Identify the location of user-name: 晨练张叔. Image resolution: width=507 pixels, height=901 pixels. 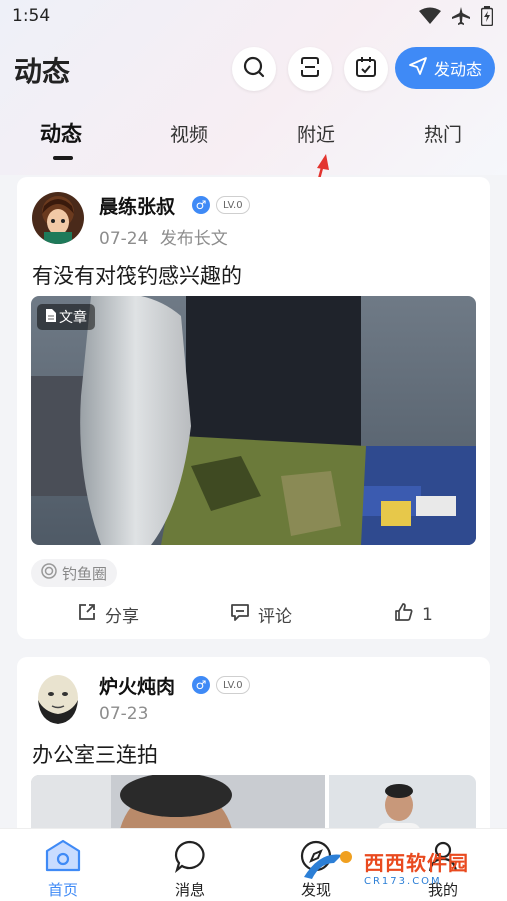
(137, 205).